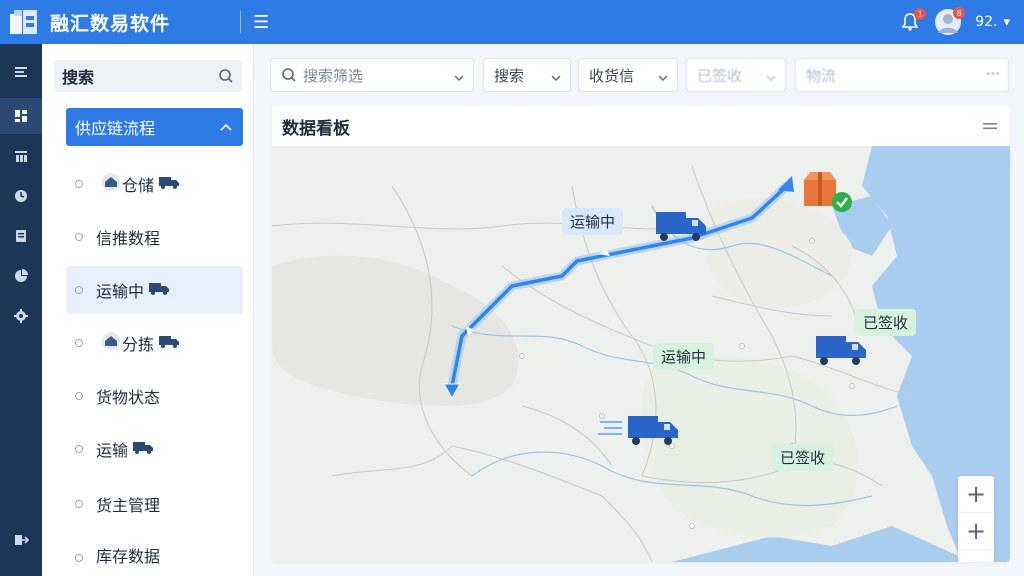 This screenshot has width=1024, height=576. Describe the element at coordinates (112, 450) in the screenshot. I see `sidebar-item-label: 运输` at that location.